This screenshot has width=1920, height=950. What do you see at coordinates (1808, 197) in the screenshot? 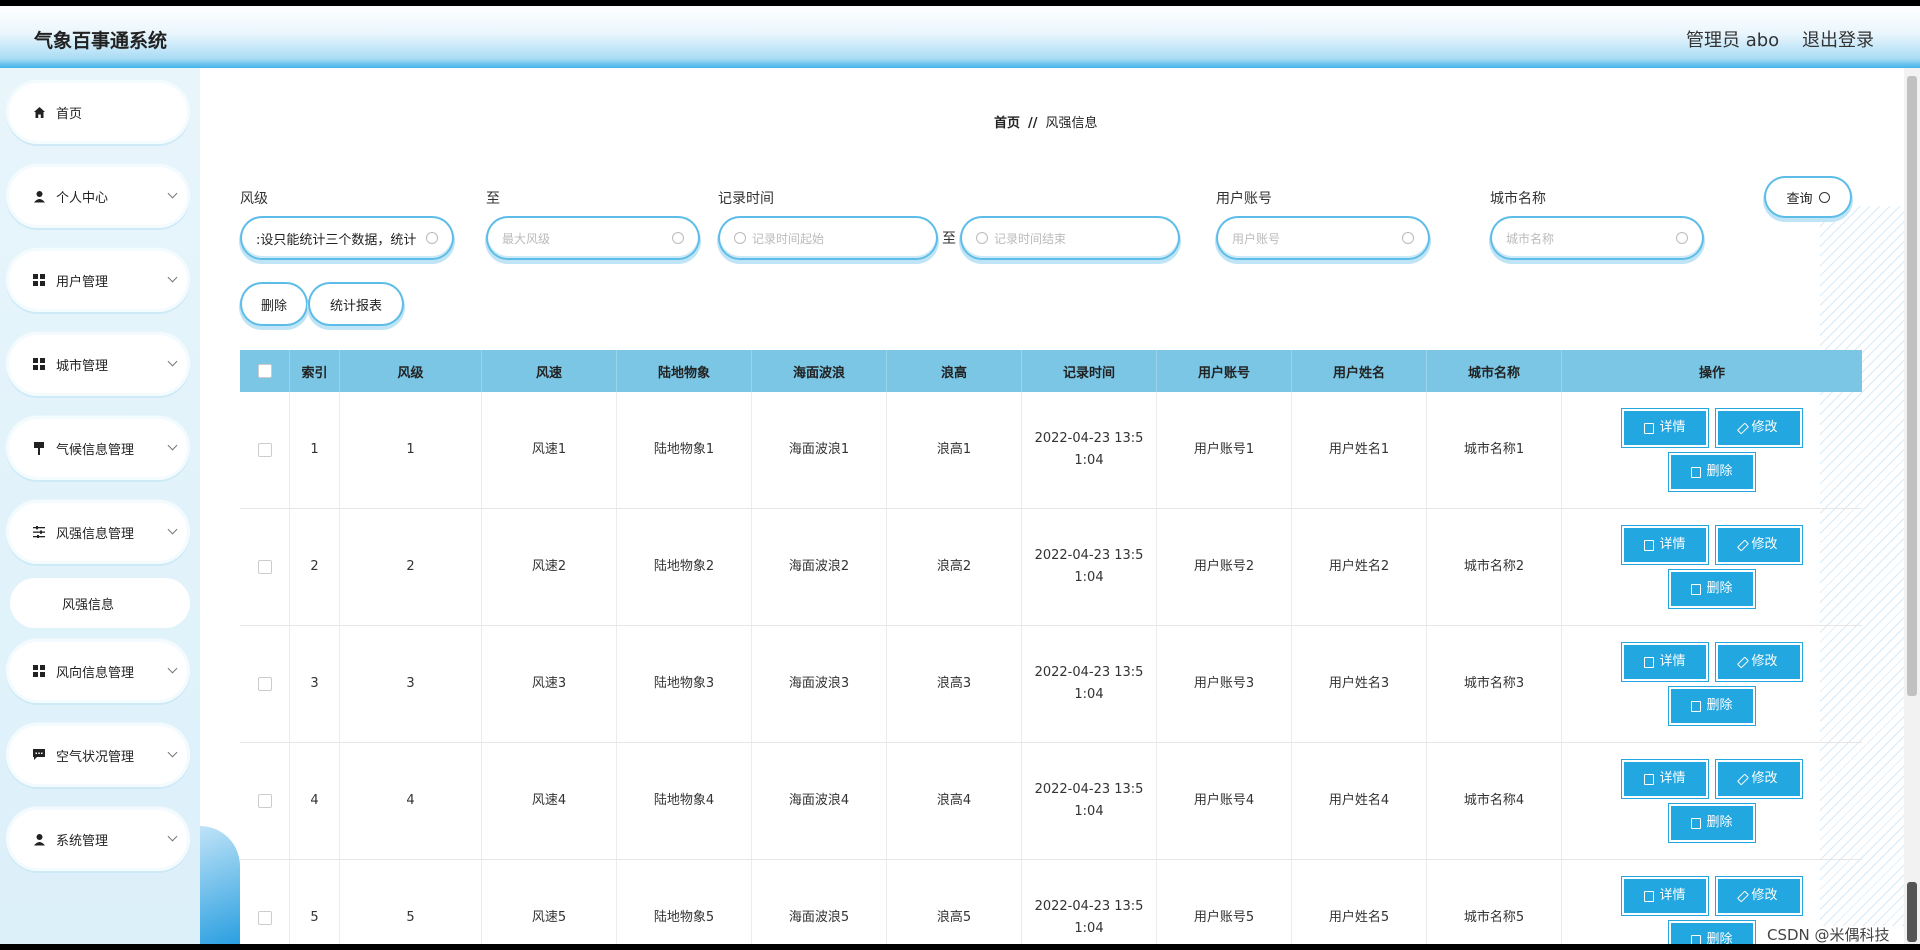
I see `query-button: 查询` at bounding box center [1808, 197].